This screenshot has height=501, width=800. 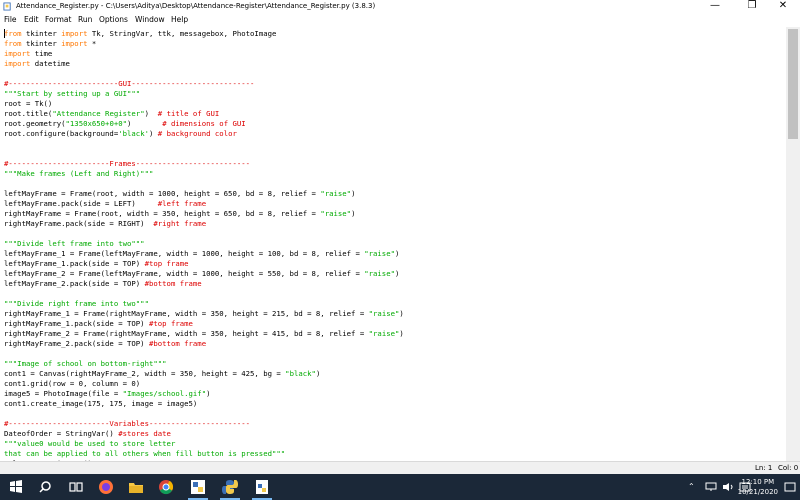 What do you see at coordinates (170, 323) in the screenshot?
I see `code-comment: #top frame` at bounding box center [170, 323].